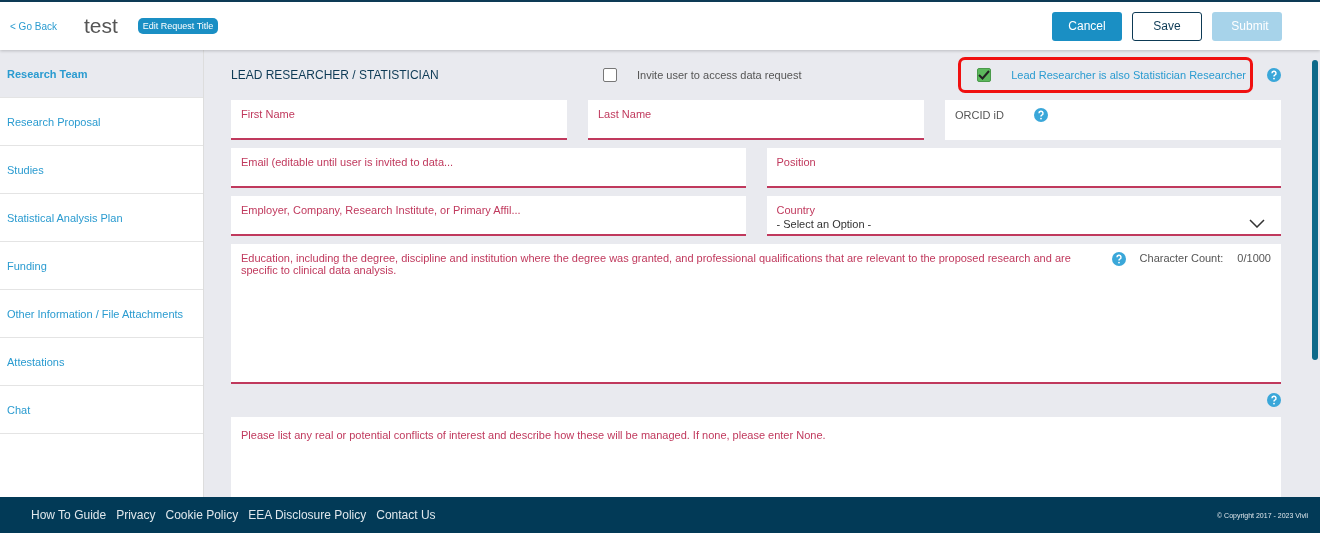  What do you see at coordinates (1257, 224) in the screenshot?
I see `chevron-down-icon` at bounding box center [1257, 224].